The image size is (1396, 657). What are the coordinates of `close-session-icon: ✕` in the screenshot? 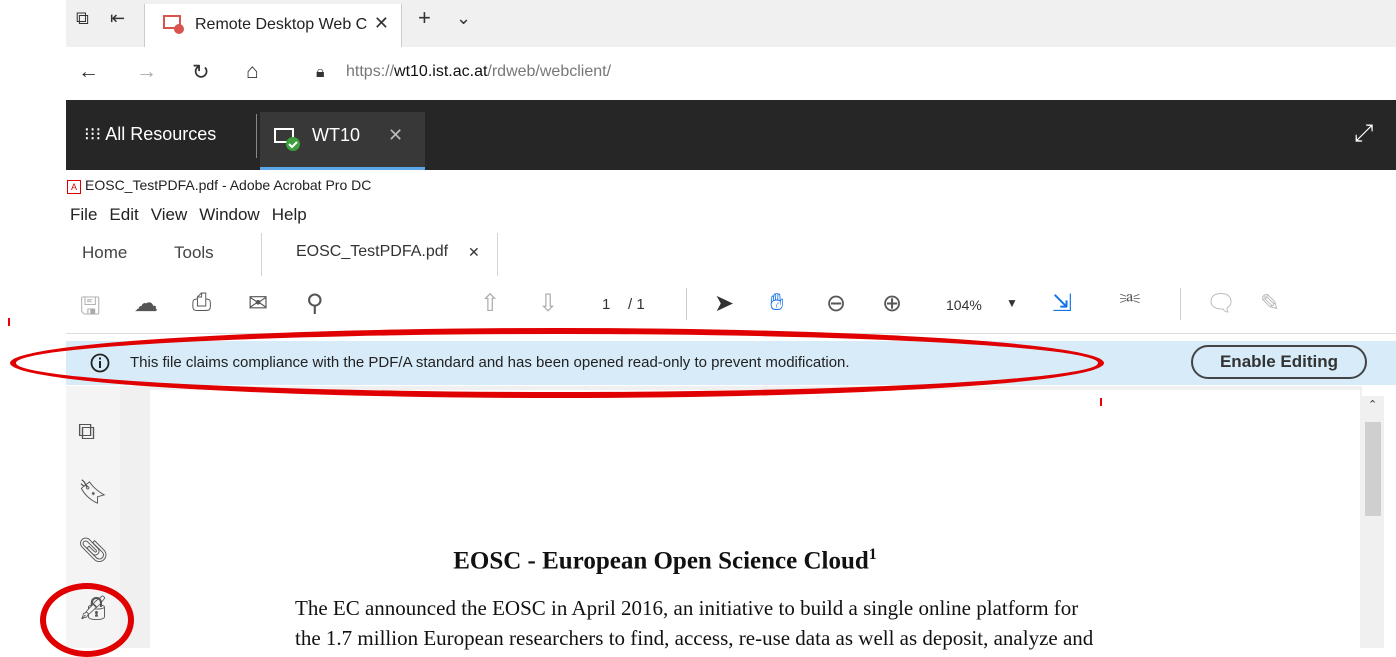 It's located at (395, 135).